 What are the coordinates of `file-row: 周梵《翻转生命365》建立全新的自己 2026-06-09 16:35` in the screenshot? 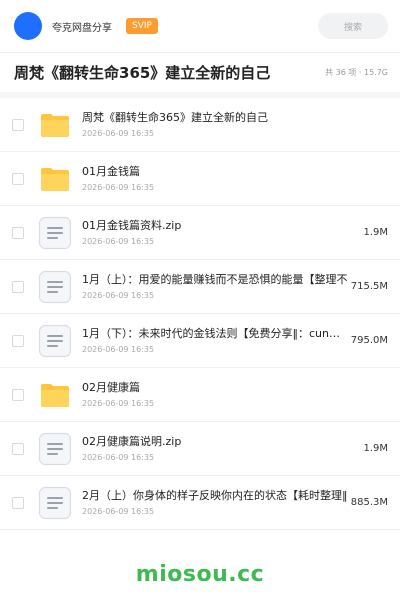 It's located at (200, 125).